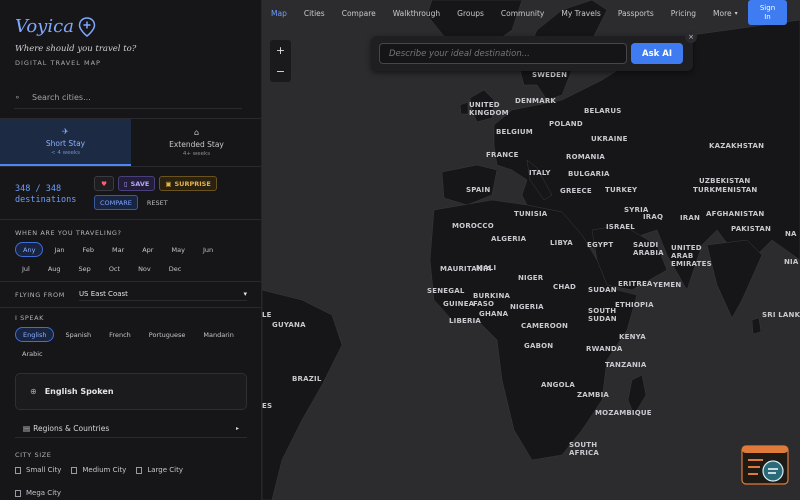 The width and height of the screenshot is (800, 500). Describe the element at coordinates (735, 214) in the screenshot. I see `map-label: AFGHANISTAN` at that location.